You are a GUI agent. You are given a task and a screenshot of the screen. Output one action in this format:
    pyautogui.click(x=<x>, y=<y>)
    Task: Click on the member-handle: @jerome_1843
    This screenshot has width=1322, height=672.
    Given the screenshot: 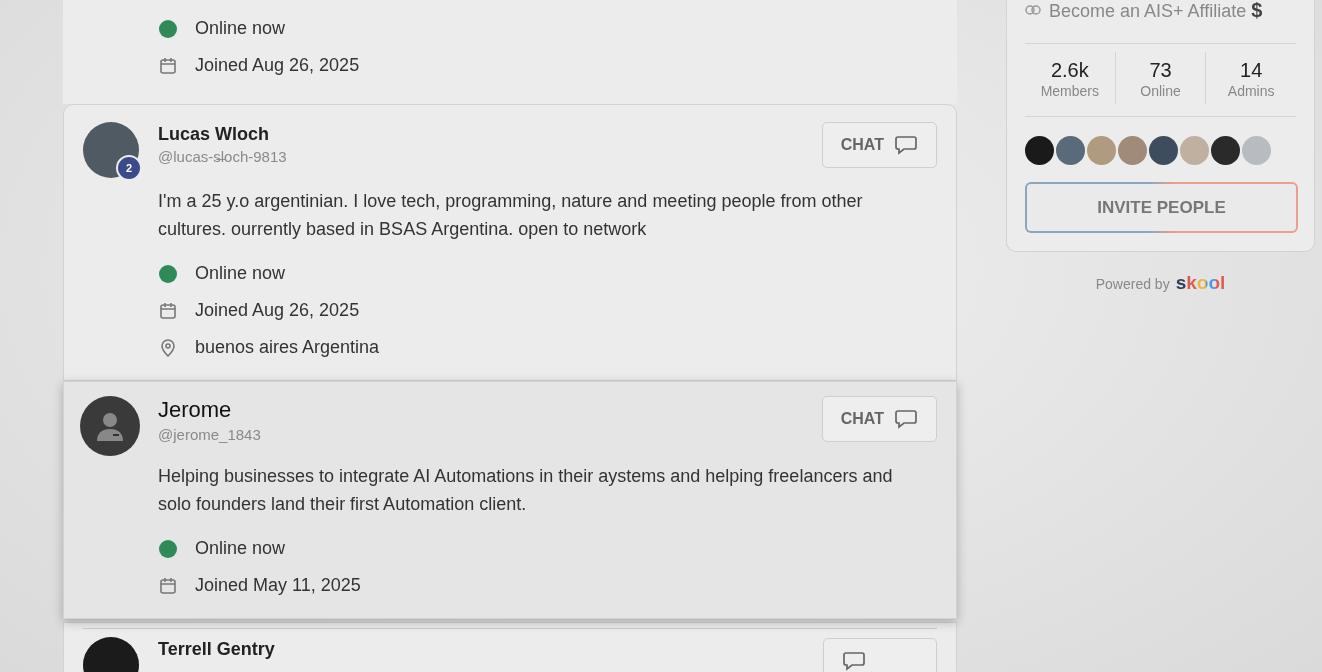 What is the action you would take?
    pyautogui.click(x=210, y=435)
    